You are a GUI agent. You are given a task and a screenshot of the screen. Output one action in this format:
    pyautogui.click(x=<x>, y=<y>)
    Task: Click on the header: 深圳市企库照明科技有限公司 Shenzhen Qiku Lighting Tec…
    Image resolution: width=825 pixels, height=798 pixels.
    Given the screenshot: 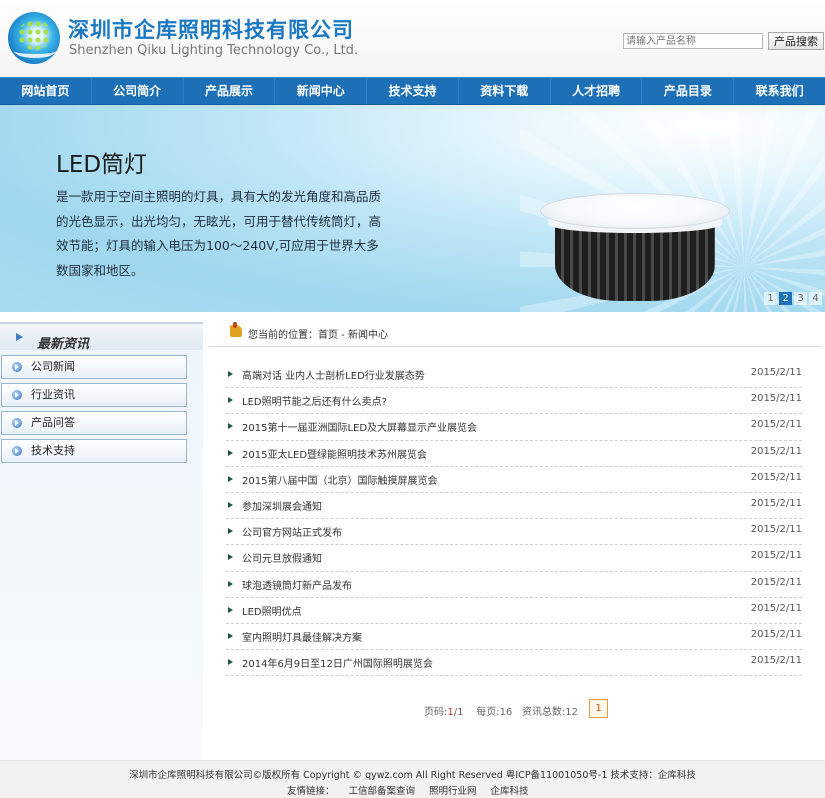 What is the action you would take?
    pyautogui.click(x=412, y=38)
    